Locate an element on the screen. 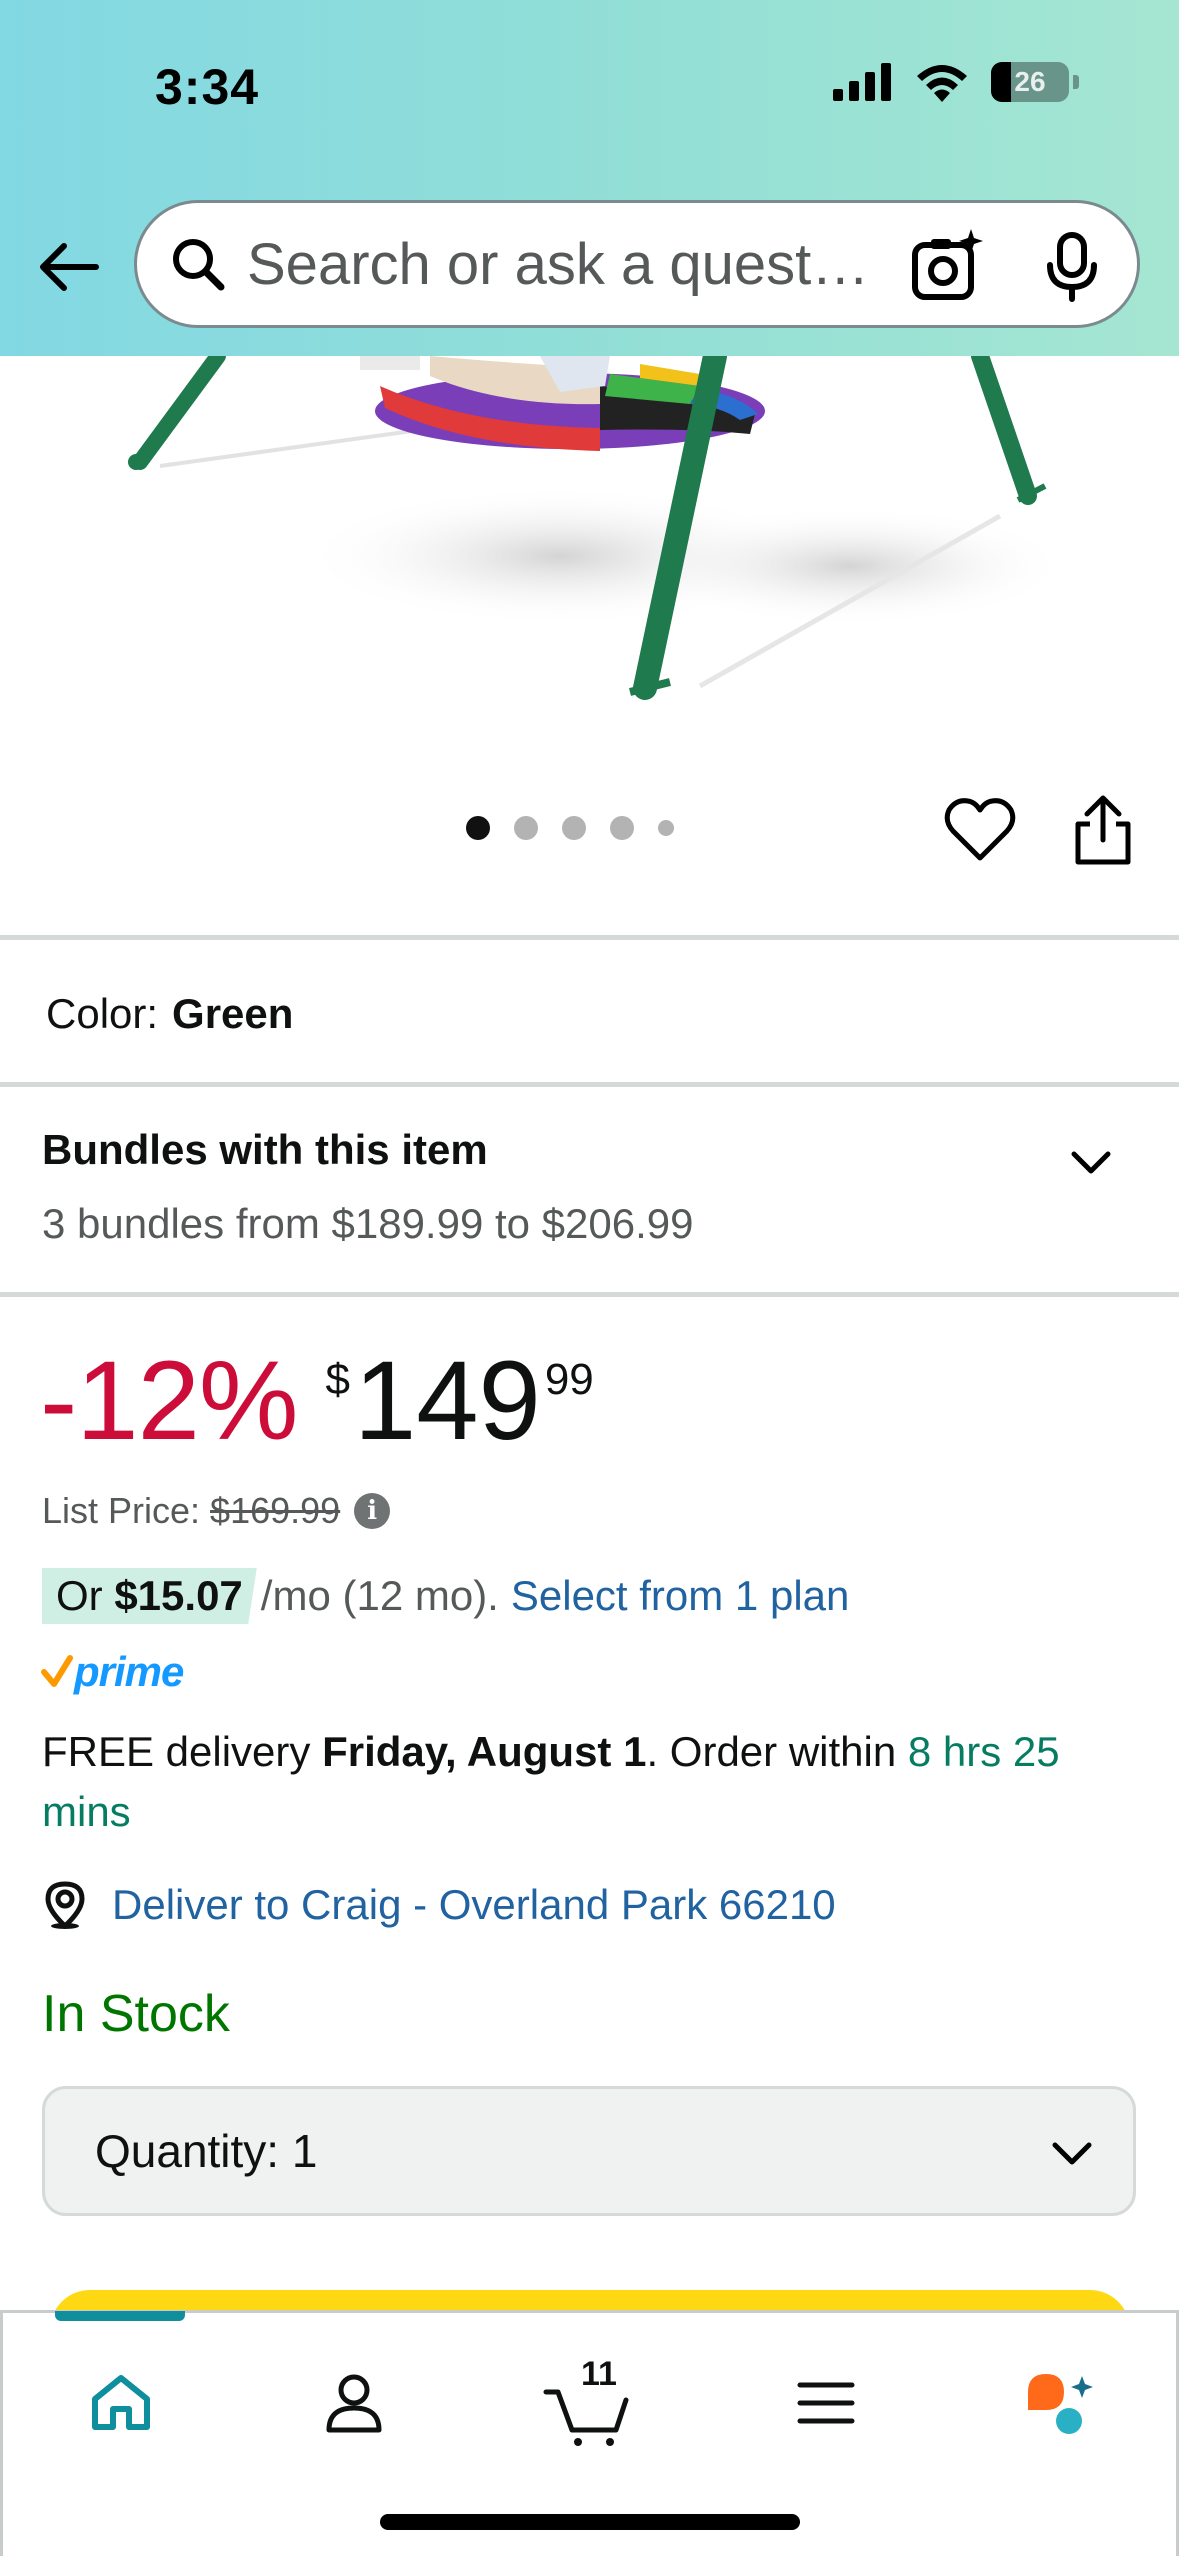 The height and width of the screenshot is (2556, 1179). color-selector: Color: Green is located at coordinates (169, 1014).